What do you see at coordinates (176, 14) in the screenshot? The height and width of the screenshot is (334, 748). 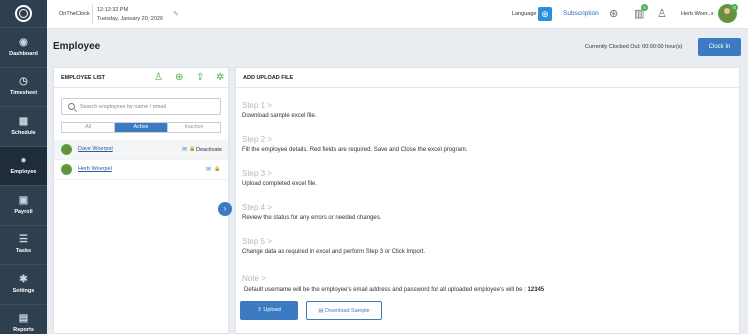 I see `edit-icon: ✎` at bounding box center [176, 14].